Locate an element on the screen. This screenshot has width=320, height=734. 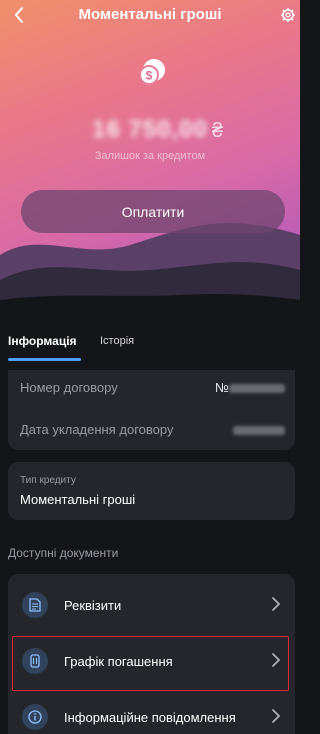
document-item-label: Інформаційне повідомлення is located at coordinates (150, 717).